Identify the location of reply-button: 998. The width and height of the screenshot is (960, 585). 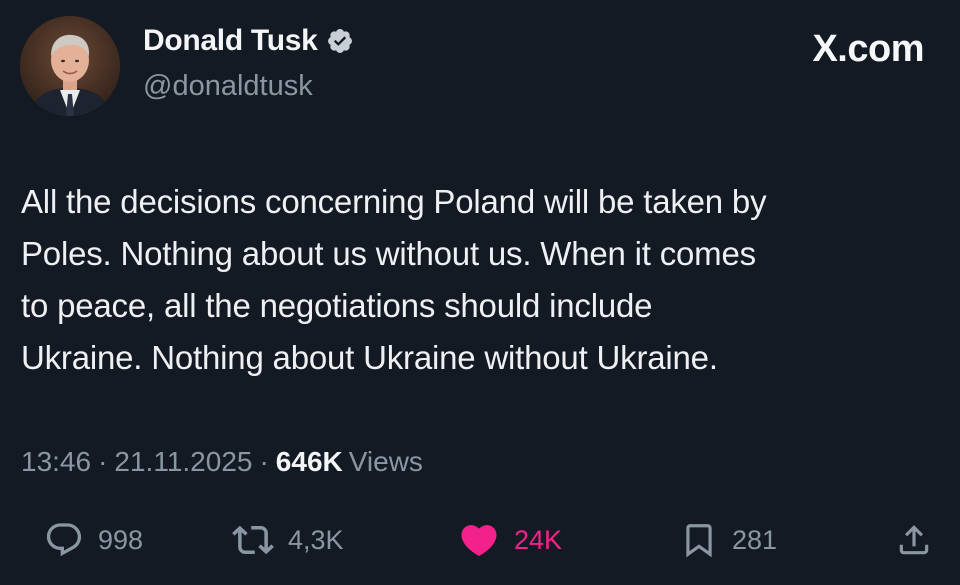
(93, 540).